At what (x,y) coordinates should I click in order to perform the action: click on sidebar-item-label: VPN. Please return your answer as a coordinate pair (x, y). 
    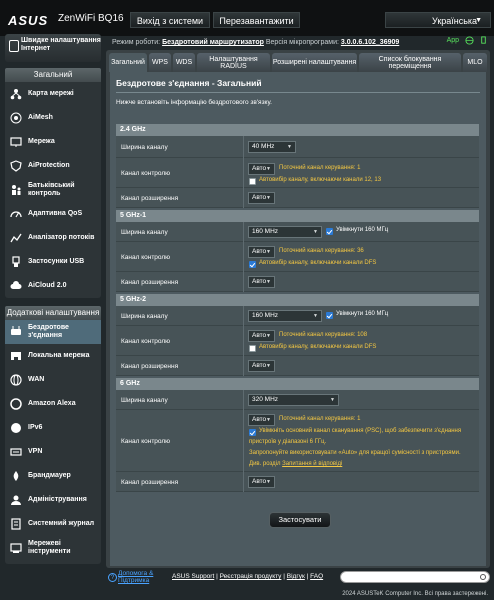
    Looking at the image, I should click on (35, 451).